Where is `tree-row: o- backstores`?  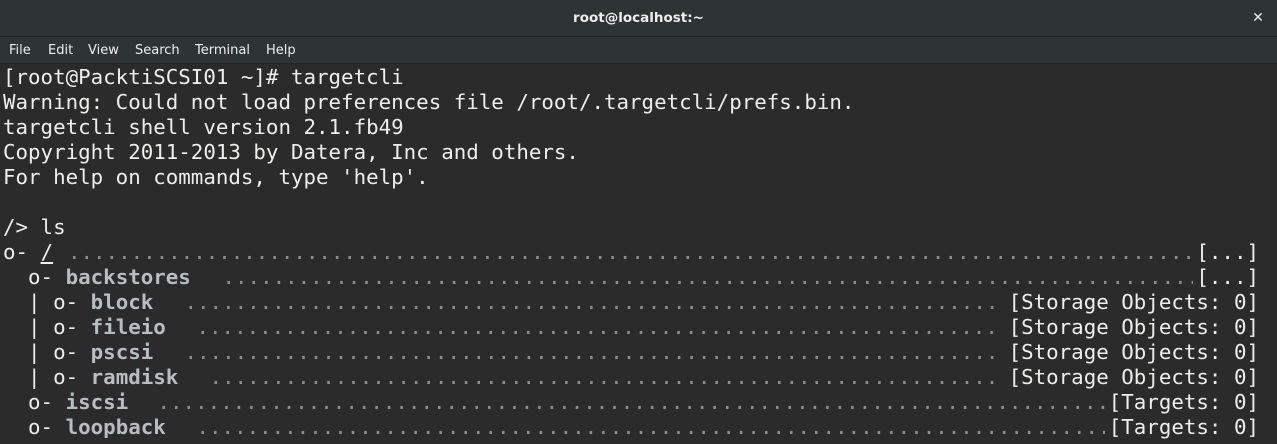 tree-row: o- backstores is located at coordinates (97, 277).